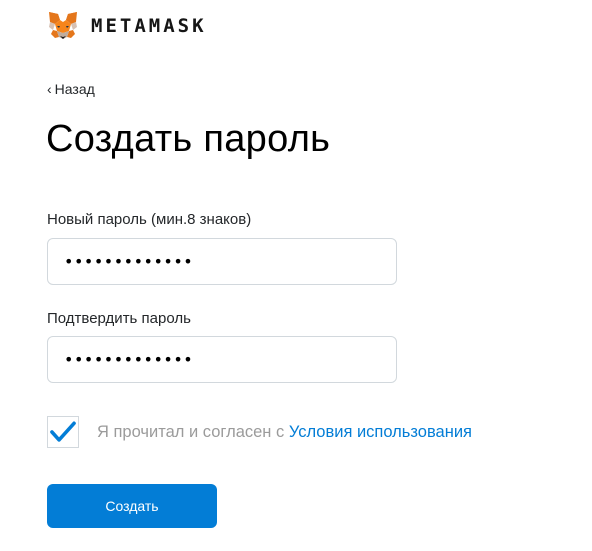 The height and width of the screenshot is (551, 592). I want to click on page-title: Создать пароль, so click(188, 139).